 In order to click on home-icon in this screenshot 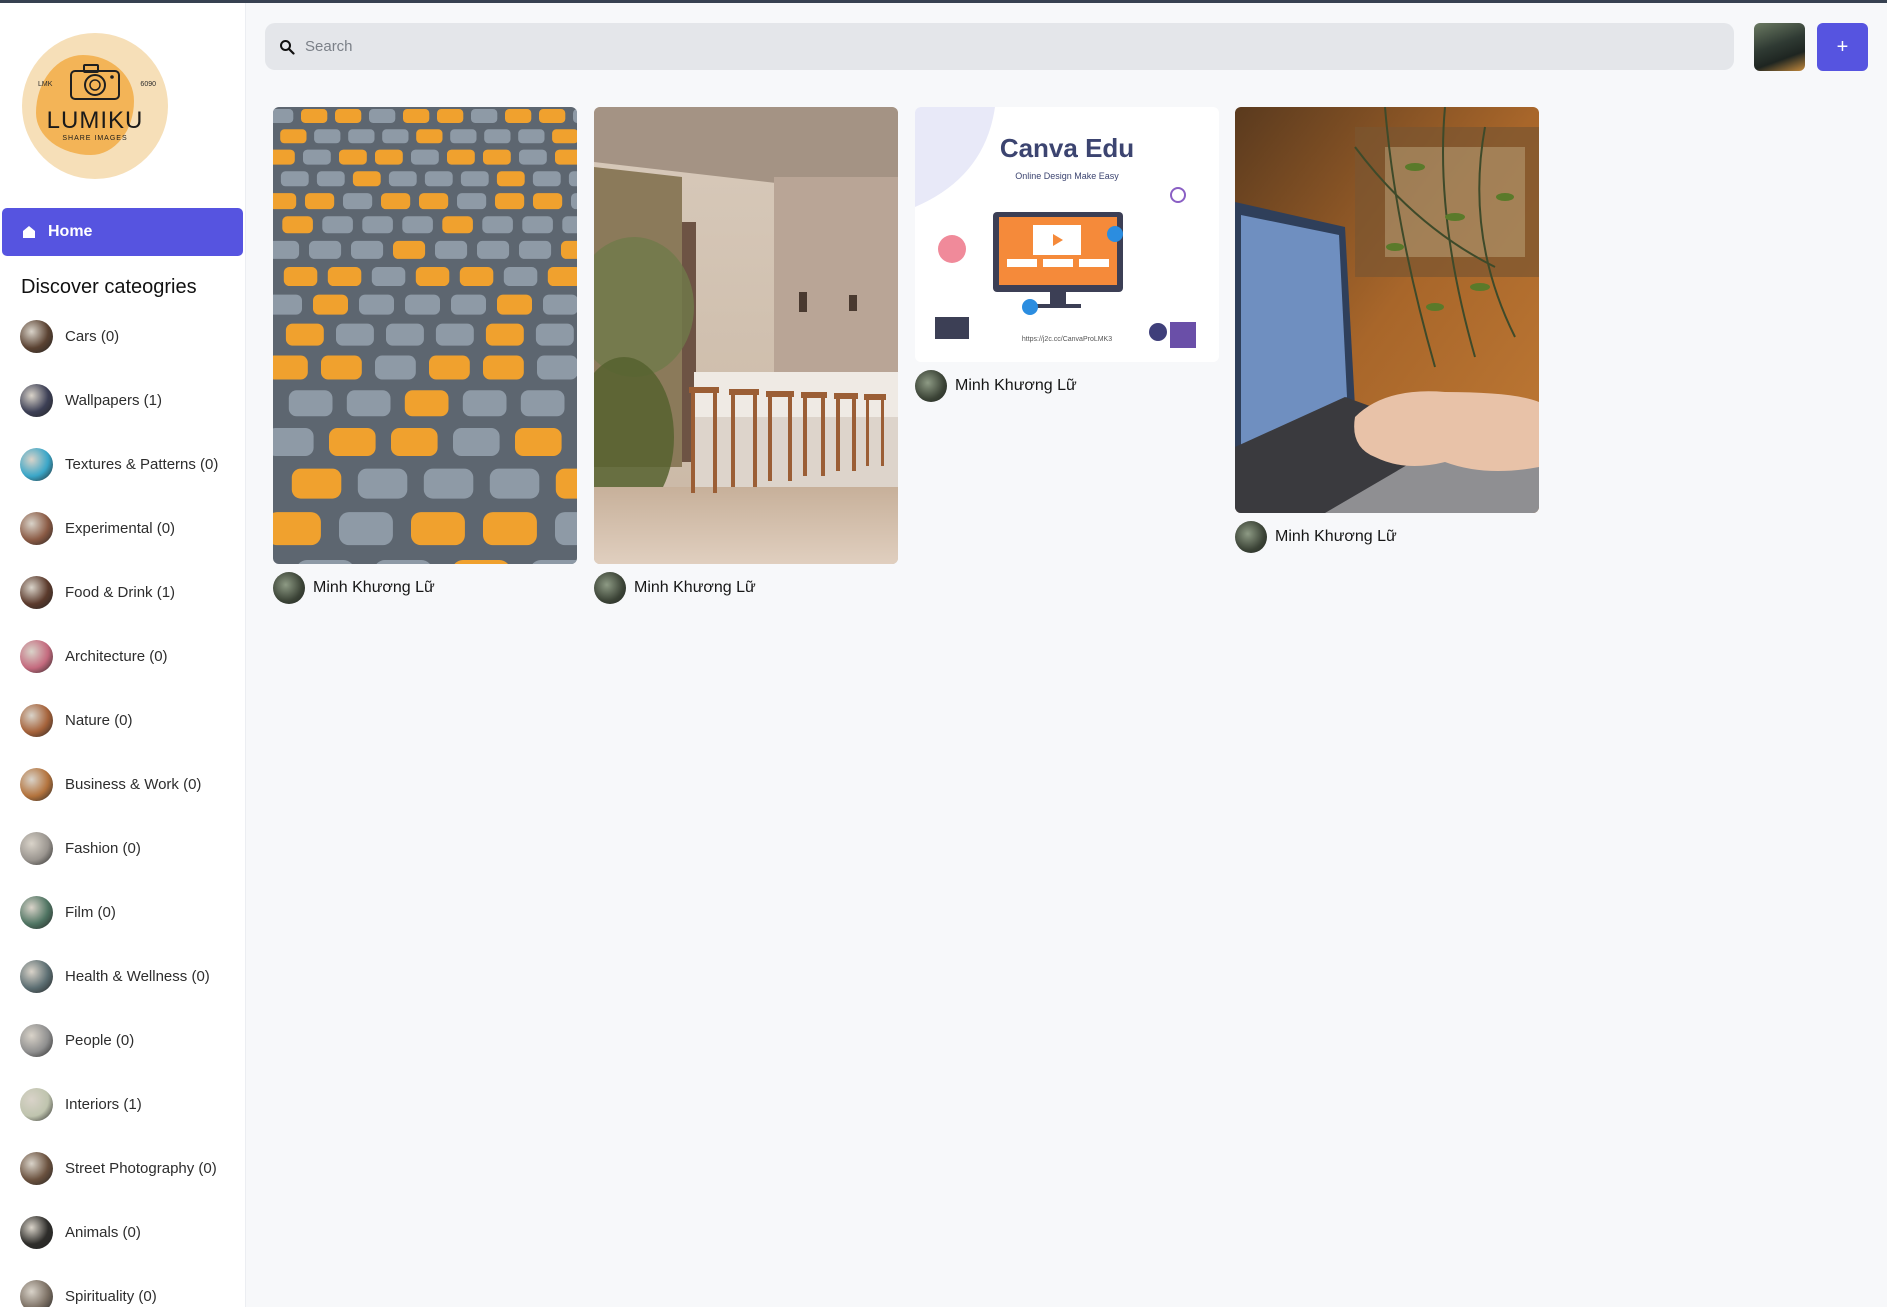, I will do `click(29, 232)`.